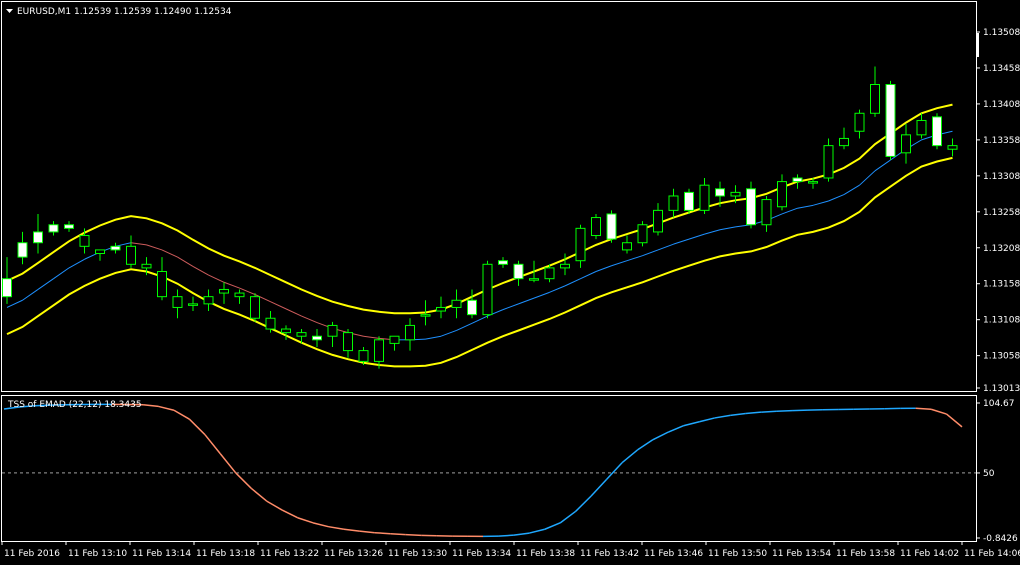  Describe the element at coordinates (1001, 285) in the screenshot. I see `price-label: 1.13158` at that location.